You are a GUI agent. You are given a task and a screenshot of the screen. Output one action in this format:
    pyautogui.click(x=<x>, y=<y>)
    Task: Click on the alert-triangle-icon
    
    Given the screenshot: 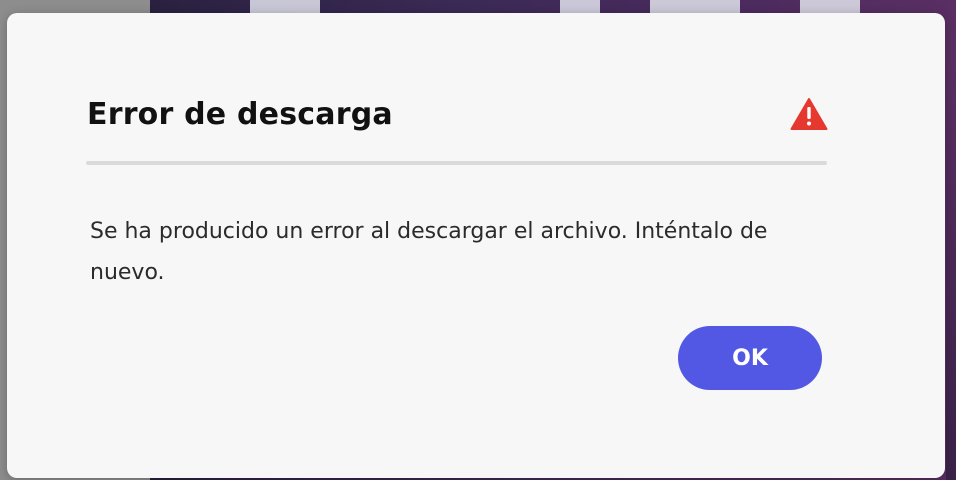 What is the action you would take?
    pyautogui.click(x=809, y=114)
    